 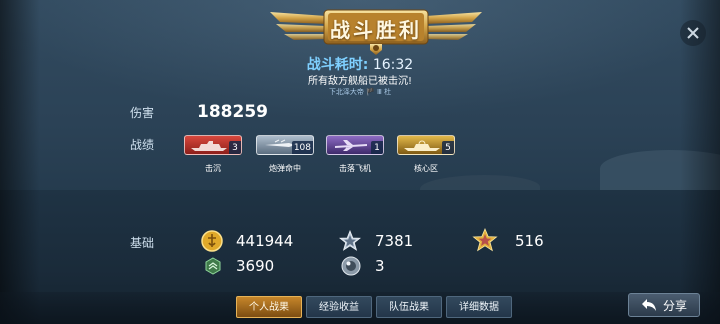 I want to click on share-label: 分享, so click(x=674, y=305).